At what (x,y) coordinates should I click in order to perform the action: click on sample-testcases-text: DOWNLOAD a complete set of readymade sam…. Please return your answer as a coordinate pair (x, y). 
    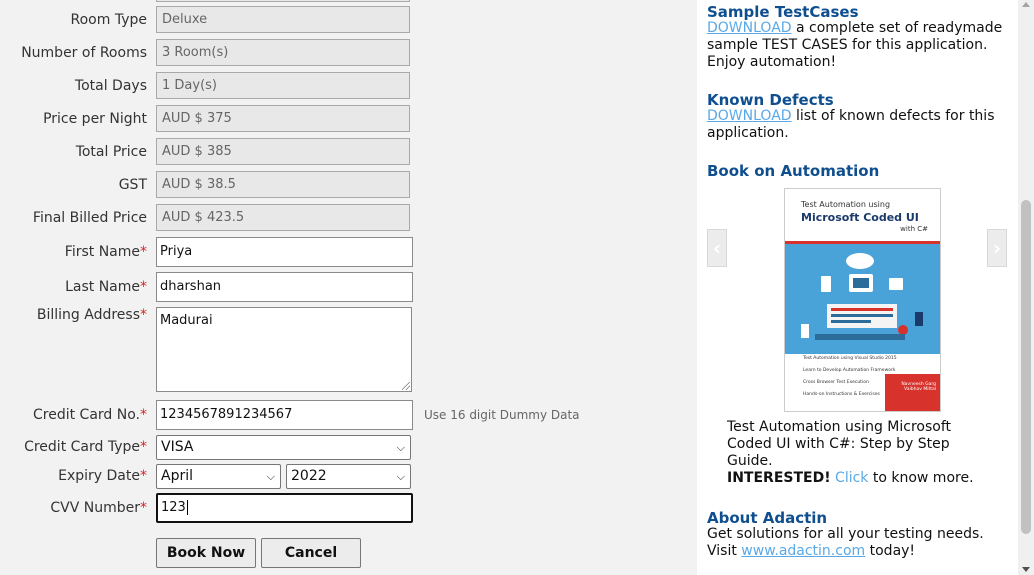
    Looking at the image, I should click on (857, 45).